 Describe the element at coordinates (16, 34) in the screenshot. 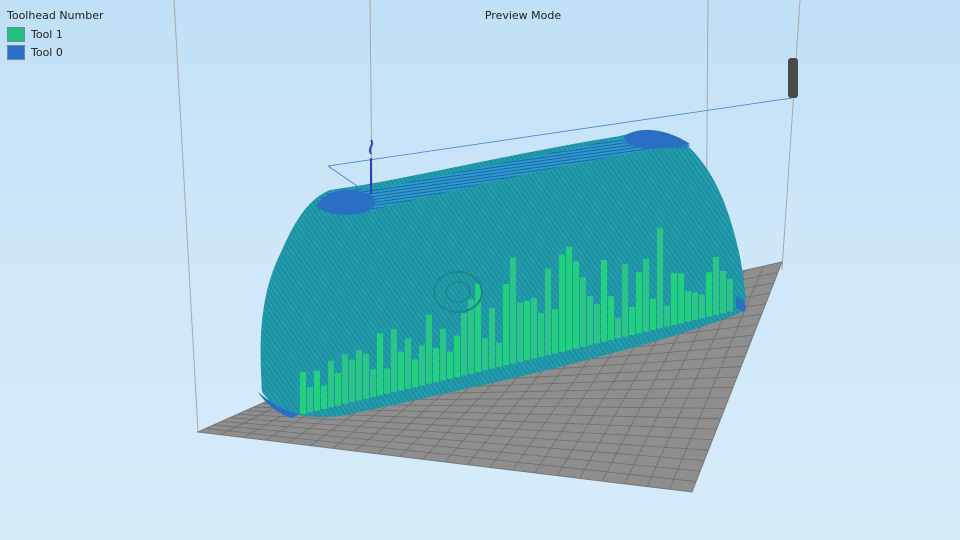

I see `tool-1-swatch` at that location.